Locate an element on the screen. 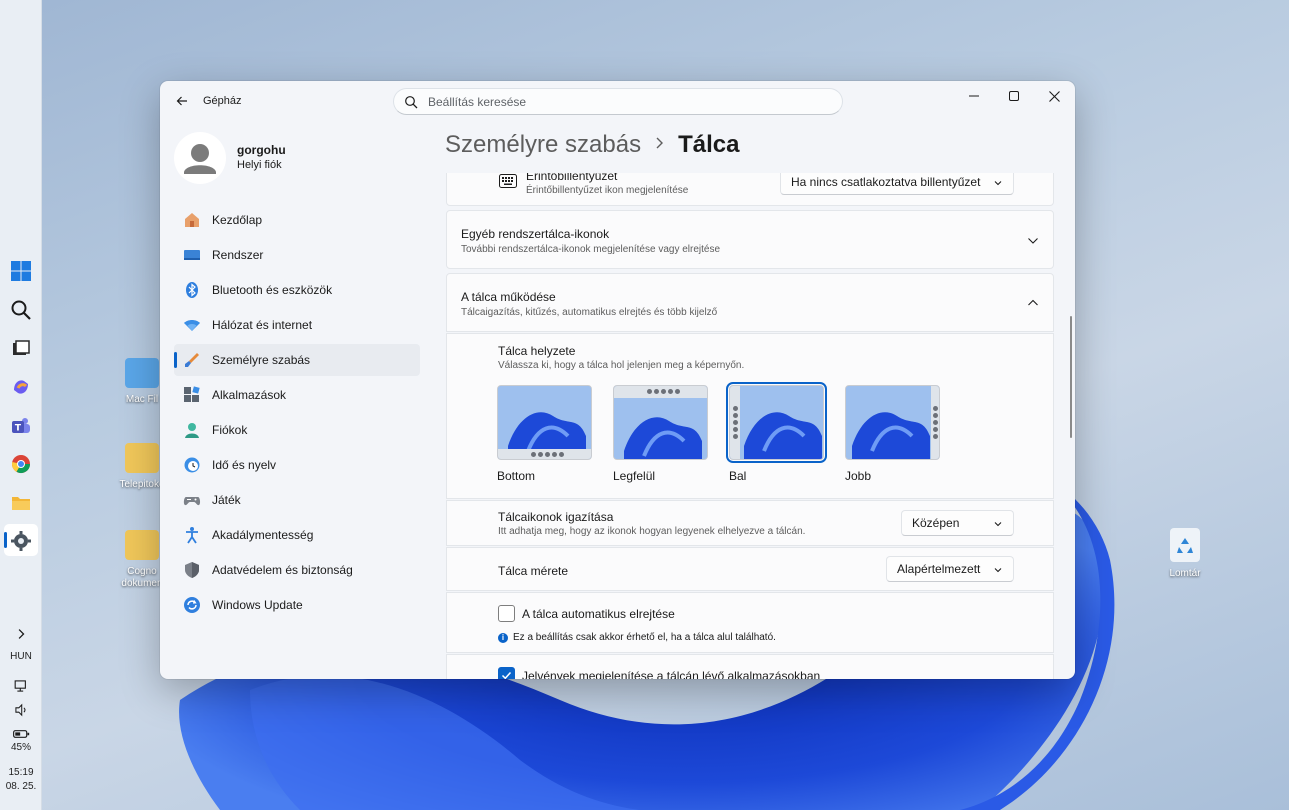 The width and height of the screenshot is (1289, 810). bloom-thumbnail-icon is located at coordinates (776, 422).